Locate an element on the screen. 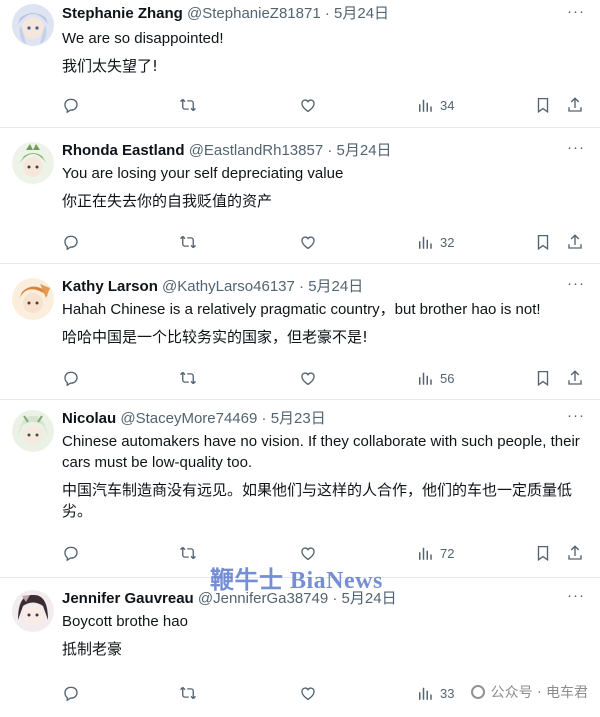  watermark-account-text: 公众号 · 电车君 is located at coordinates (539, 693).